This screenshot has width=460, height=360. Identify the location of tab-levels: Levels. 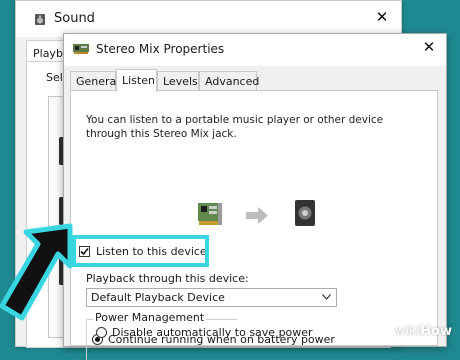
(178, 81).